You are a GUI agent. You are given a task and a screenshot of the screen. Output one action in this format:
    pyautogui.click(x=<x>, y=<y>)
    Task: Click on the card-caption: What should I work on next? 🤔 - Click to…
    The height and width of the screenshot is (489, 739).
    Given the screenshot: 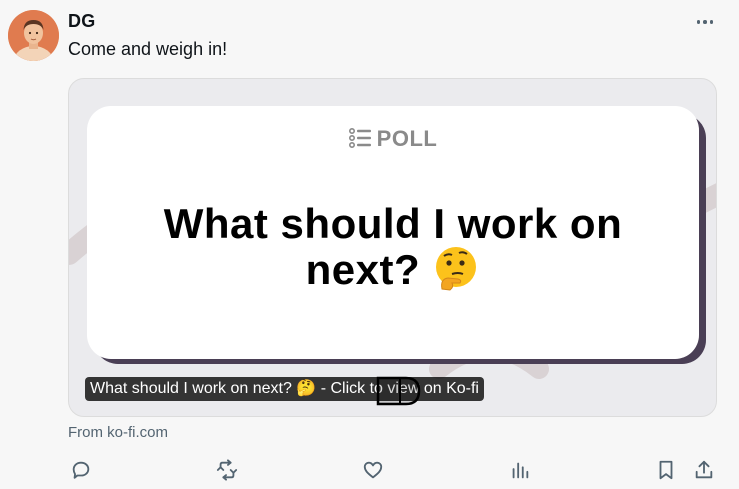 What is the action you would take?
    pyautogui.click(x=284, y=389)
    